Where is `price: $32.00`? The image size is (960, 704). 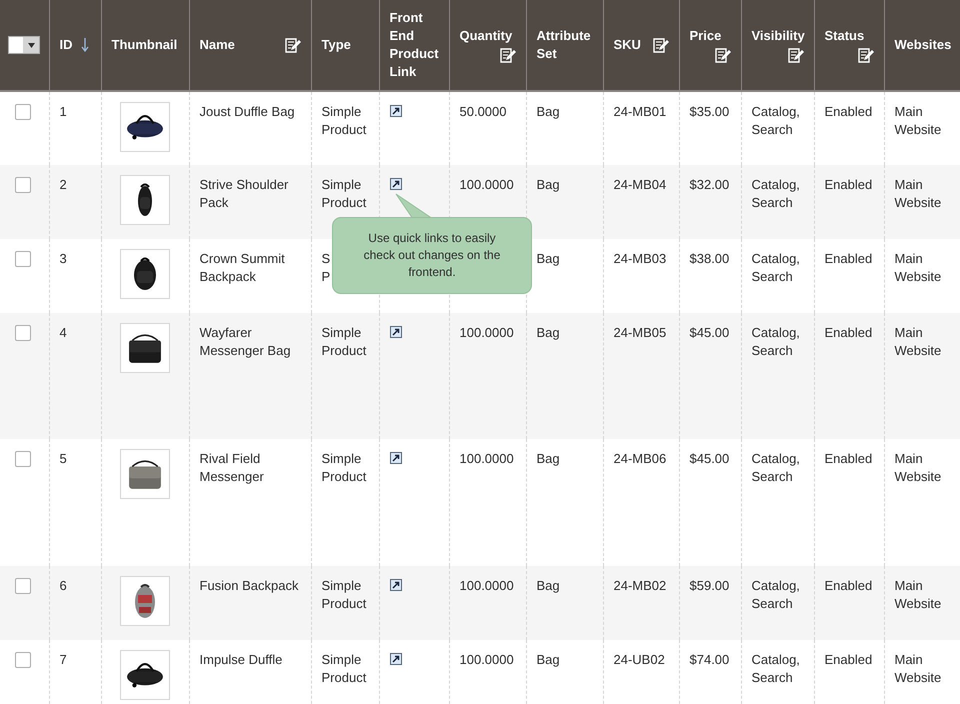
price: $32.00 is located at coordinates (710, 184).